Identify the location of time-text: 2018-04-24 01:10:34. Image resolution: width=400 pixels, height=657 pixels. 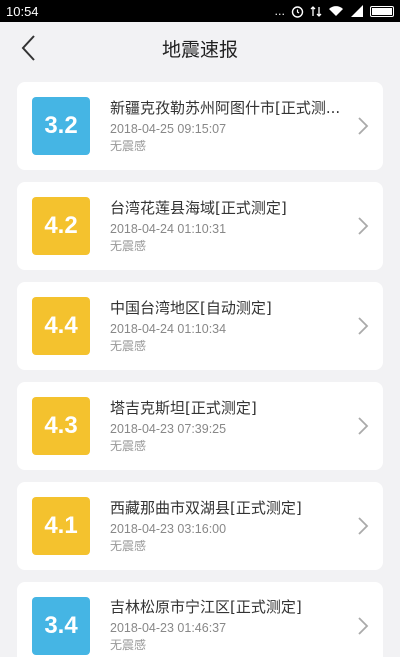
(168, 329).